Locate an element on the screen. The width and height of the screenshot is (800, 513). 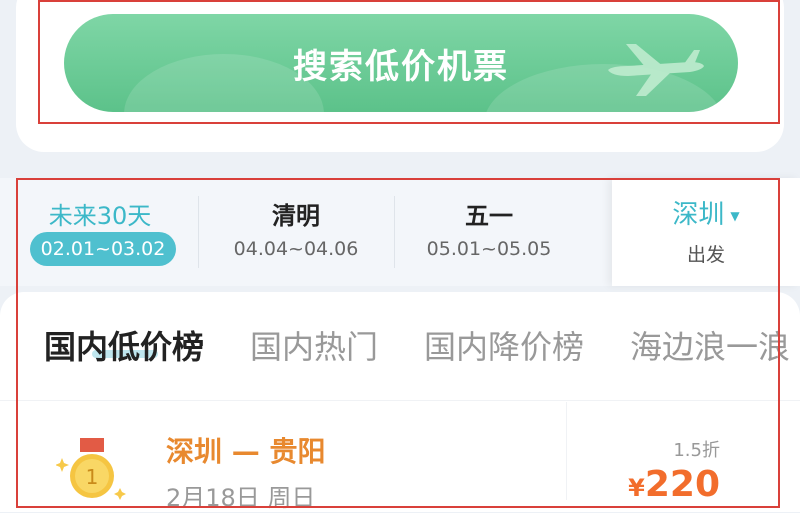
search-button-label: 搜索低价机票 is located at coordinates (401, 66).